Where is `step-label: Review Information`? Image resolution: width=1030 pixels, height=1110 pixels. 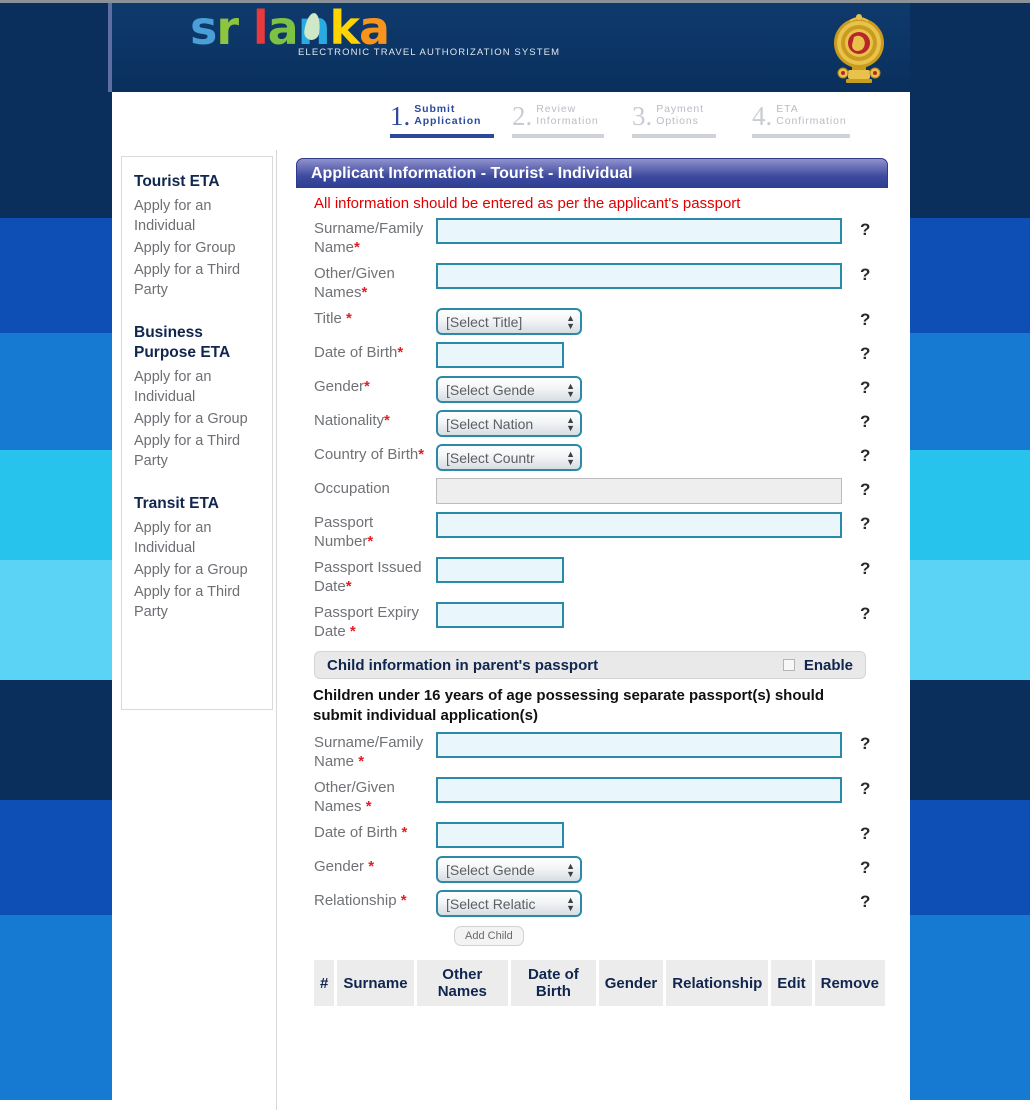 step-label: Review Information is located at coordinates (567, 115).